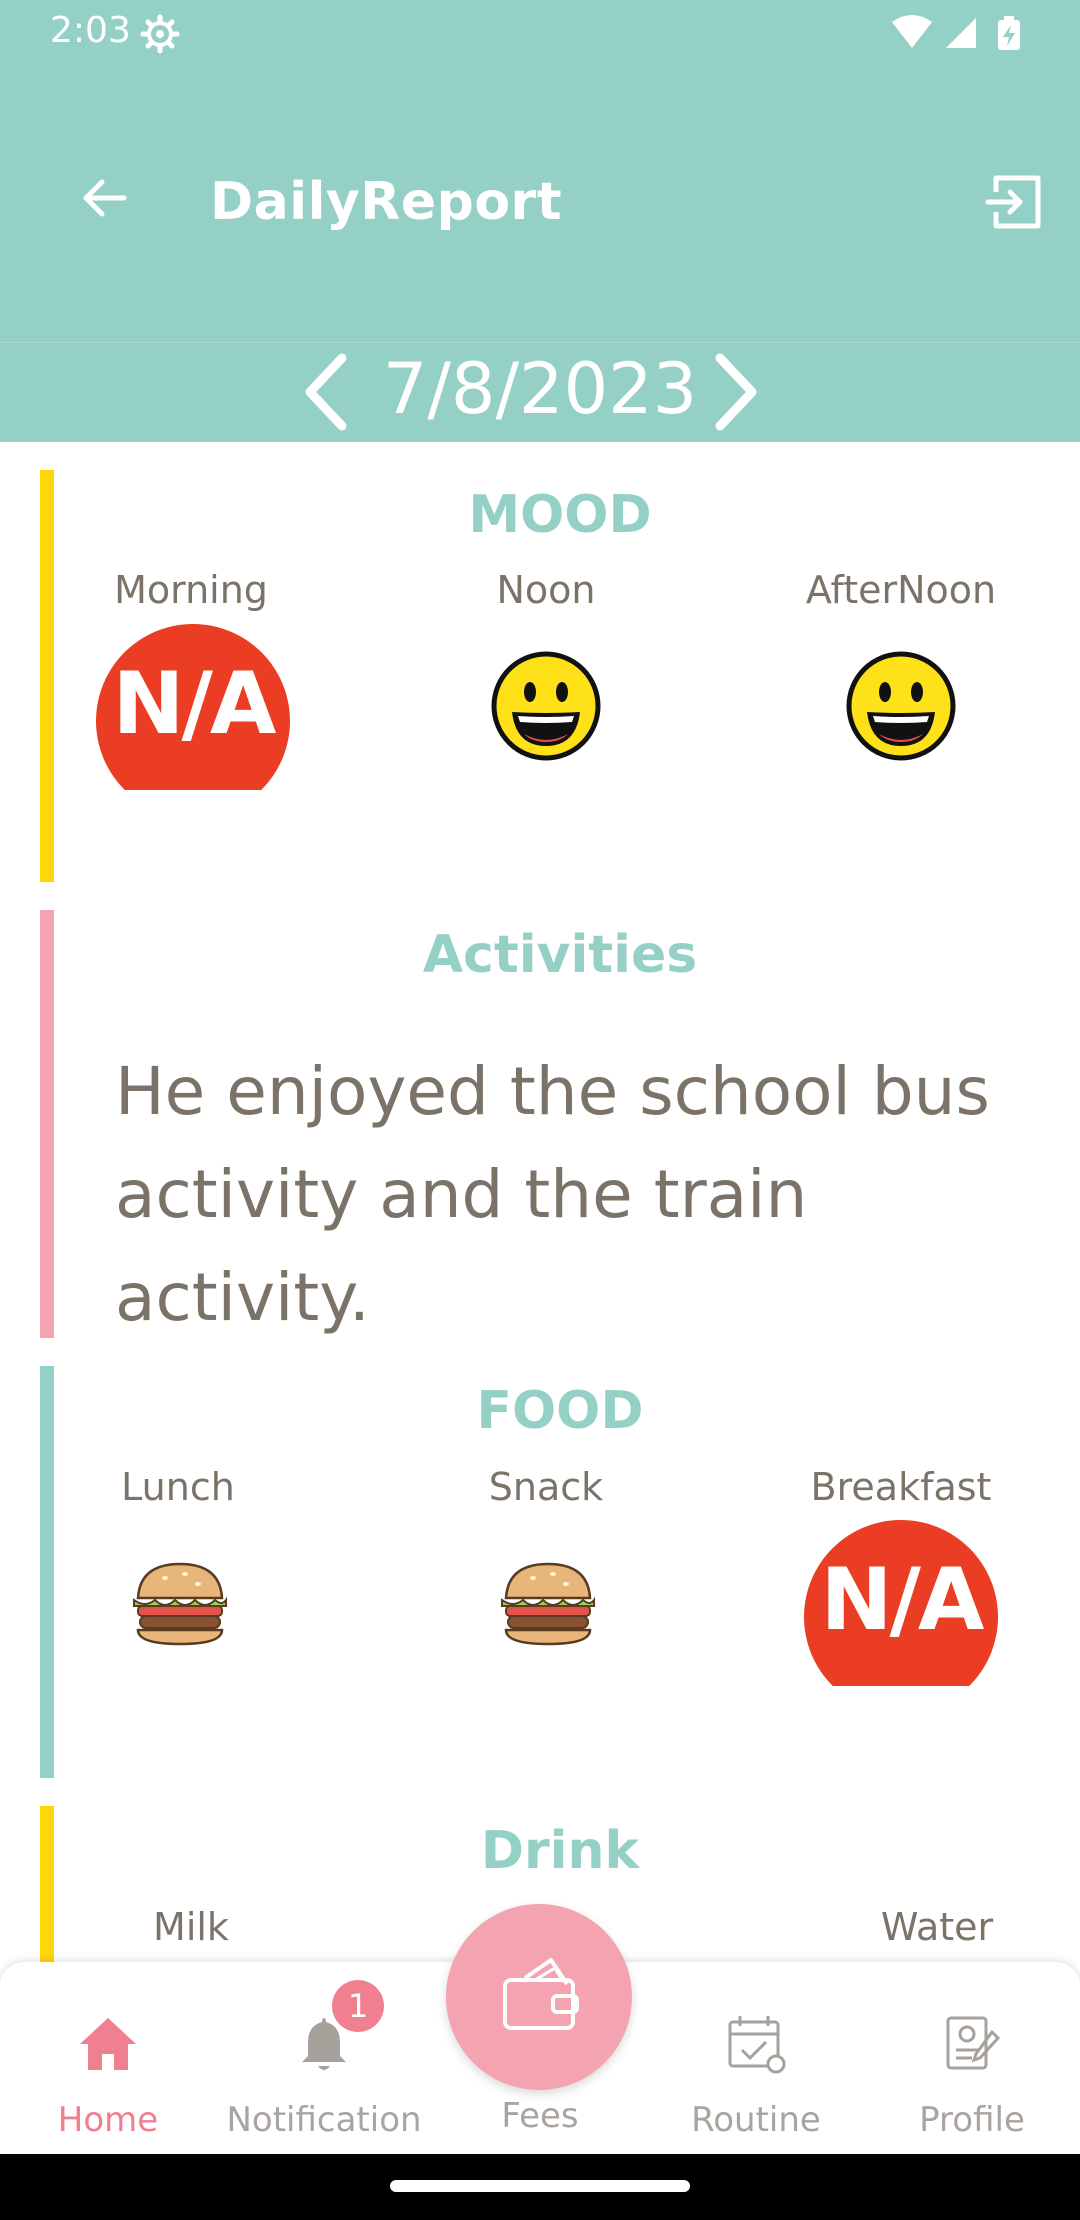 The height and width of the screenshot is (2220, 1080). What do you see at coordinates (961, 33) in the screenshot?
I see `cell-signal-icon` at bounding box center [961, 33].